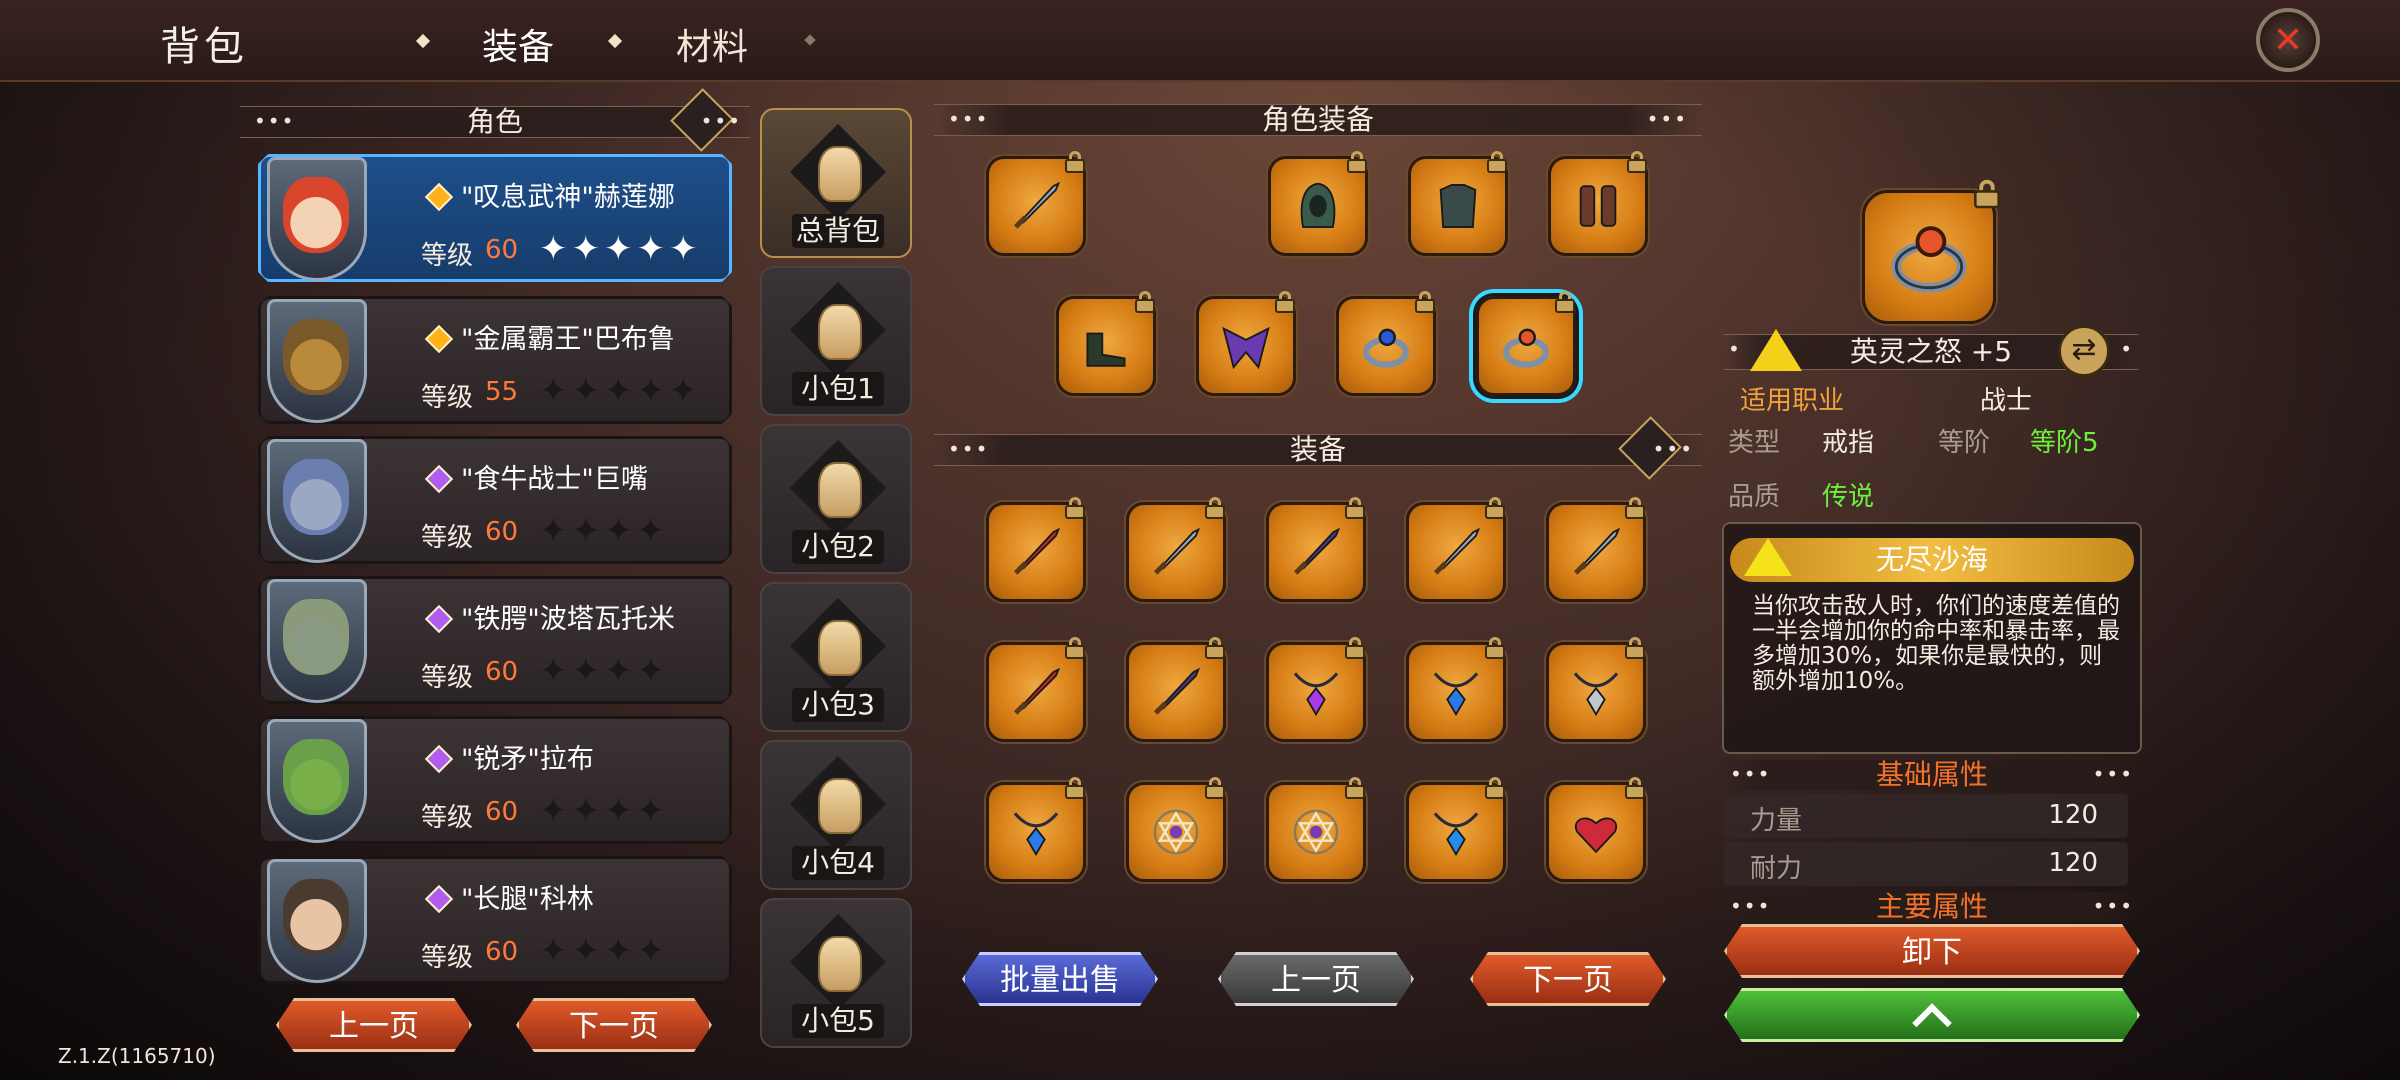  Describe the element at coordinates (836, 815) in the screenshot. I see `bag-small-4: 小包4` at that location.